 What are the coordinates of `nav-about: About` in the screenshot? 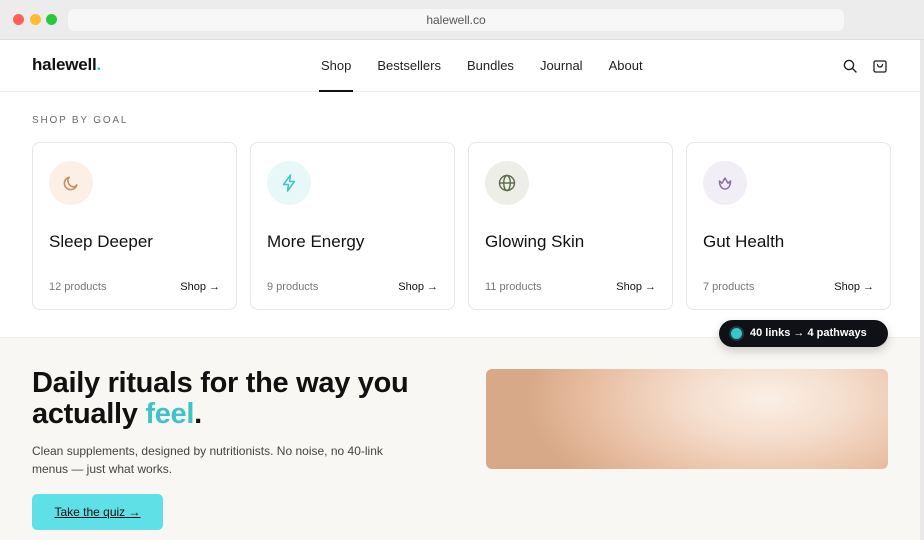 It's located at (626, 66).